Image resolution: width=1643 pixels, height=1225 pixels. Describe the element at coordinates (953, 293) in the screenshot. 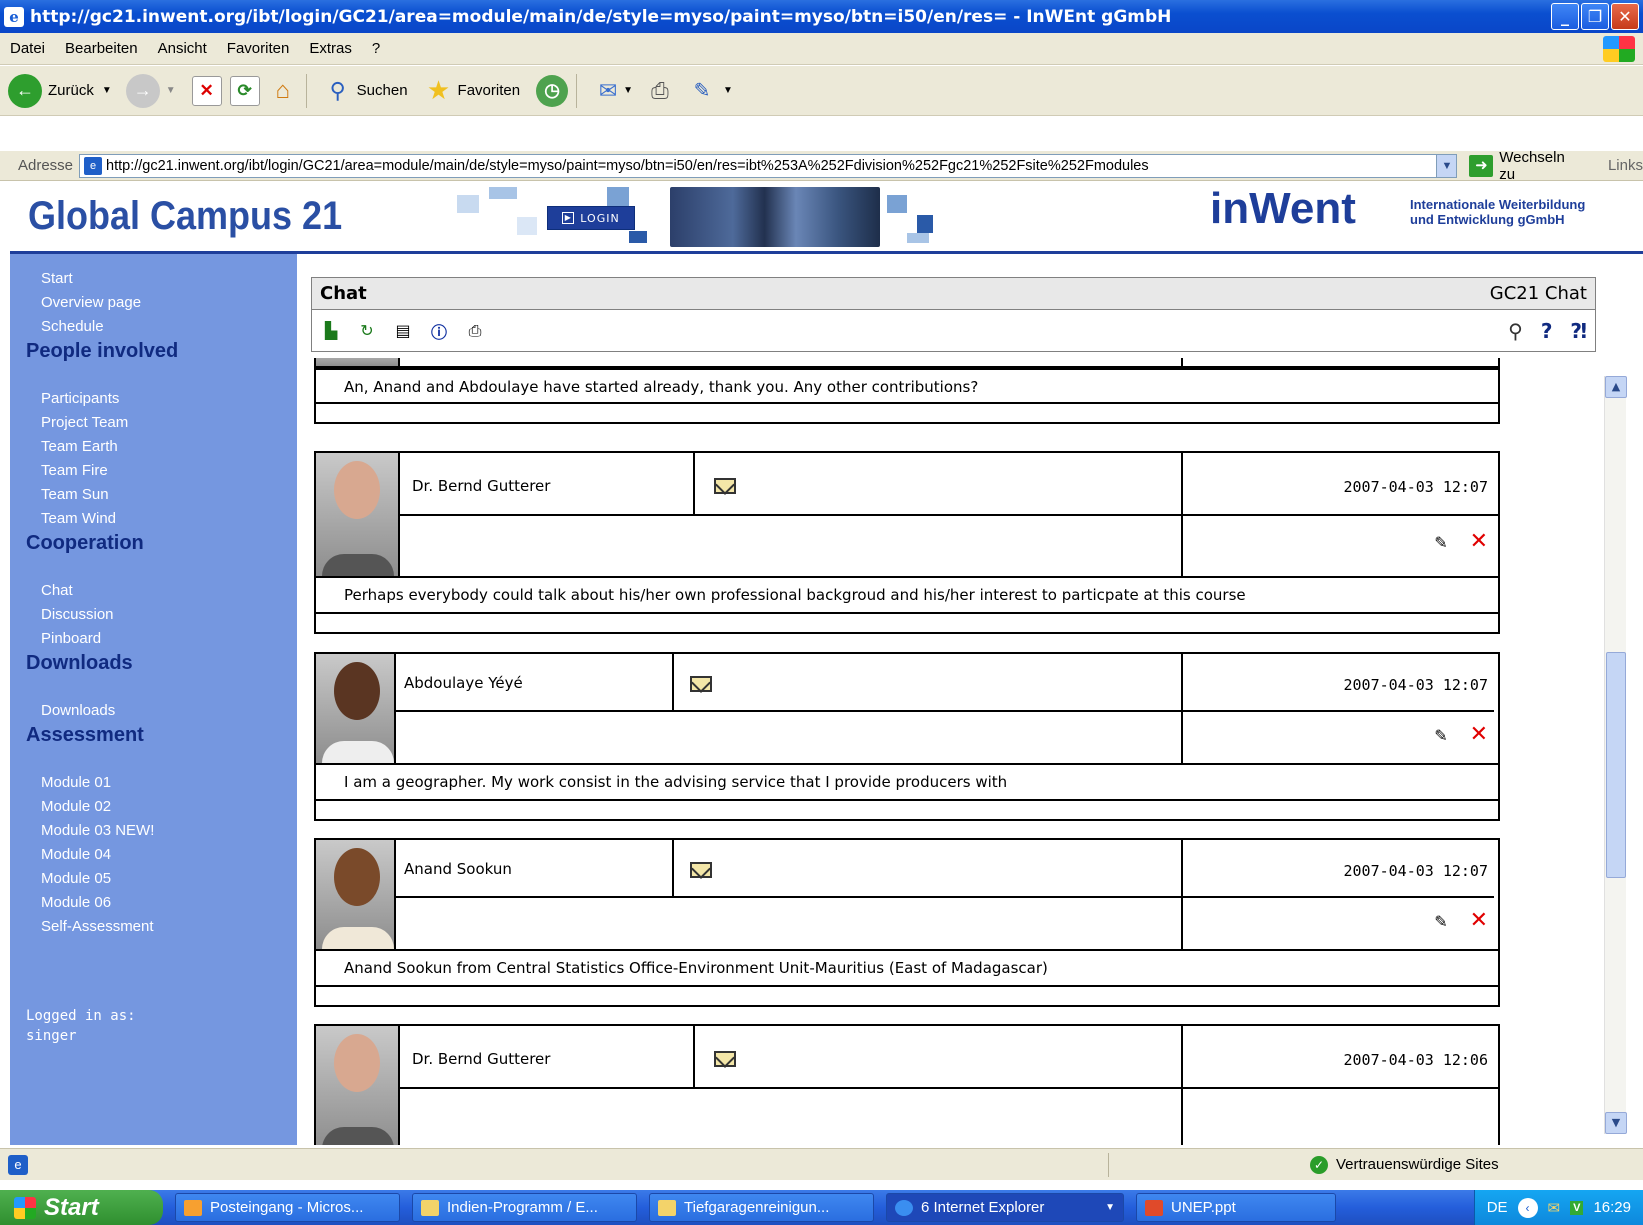

I see `chat-header: Chat GC21 Chat` at that location.